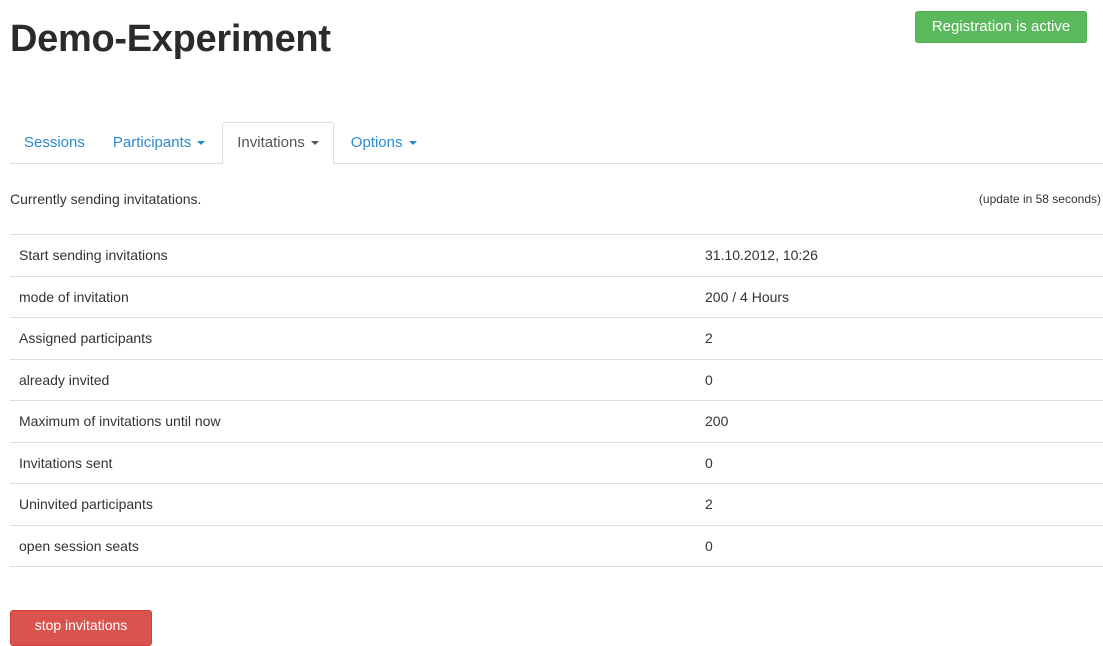  I want to click on table-row: Invitations sent 0, so click(556, 463).